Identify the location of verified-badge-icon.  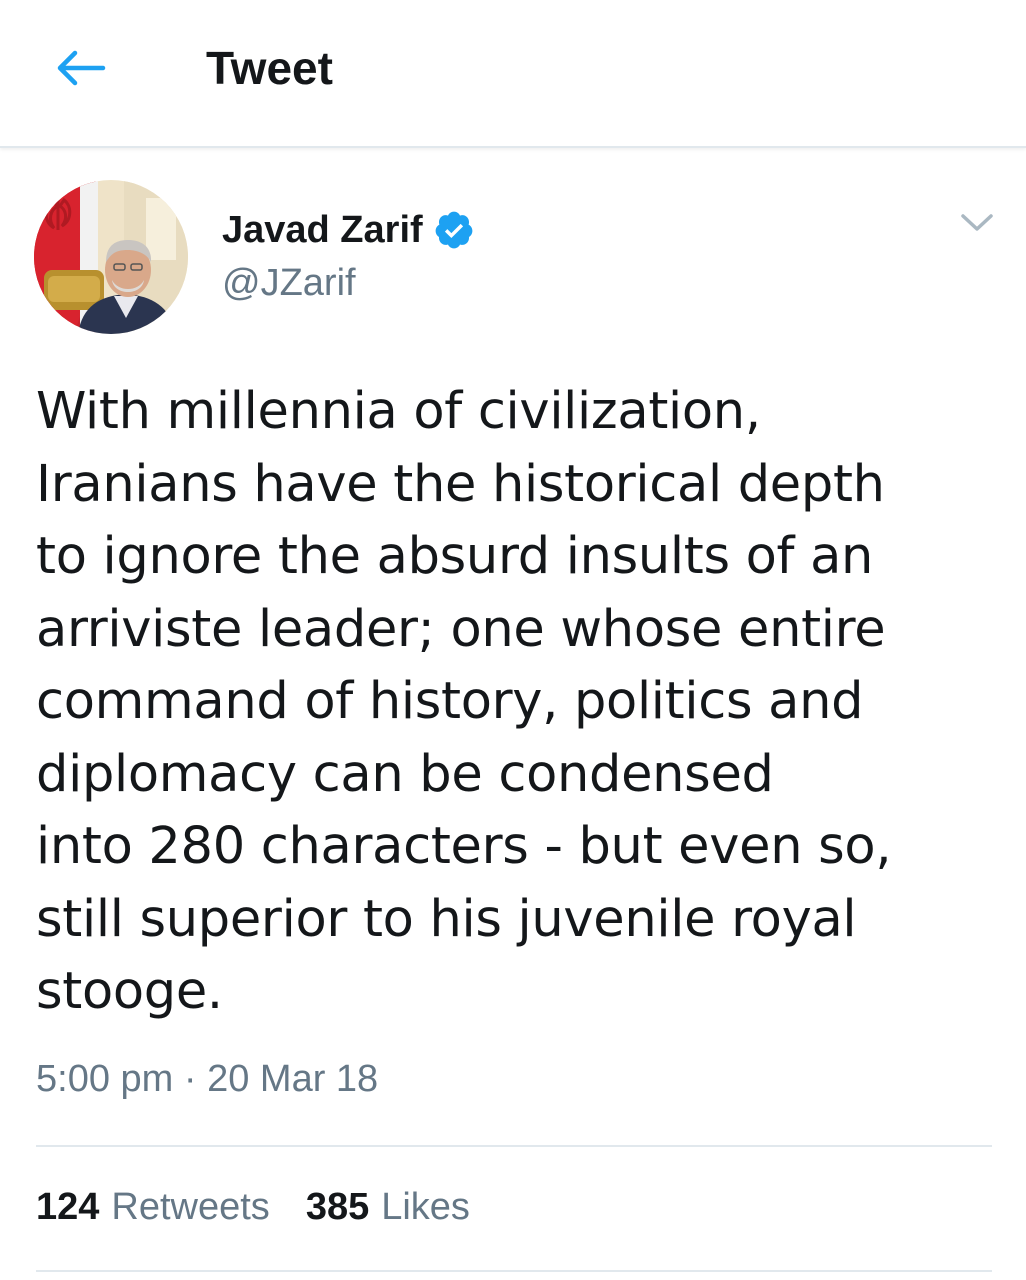
(454, 230).